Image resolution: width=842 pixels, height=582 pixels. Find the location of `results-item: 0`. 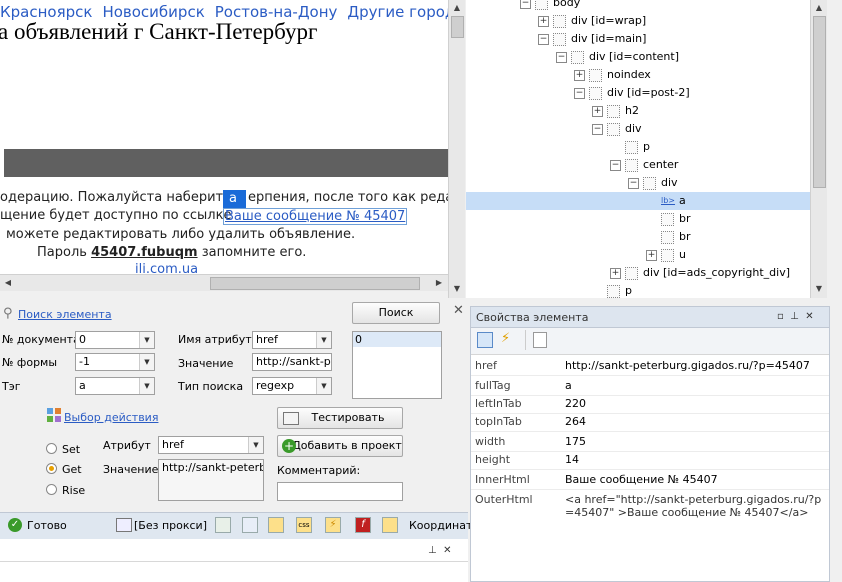

results-item: 0 is located at coordinates (397, 339).